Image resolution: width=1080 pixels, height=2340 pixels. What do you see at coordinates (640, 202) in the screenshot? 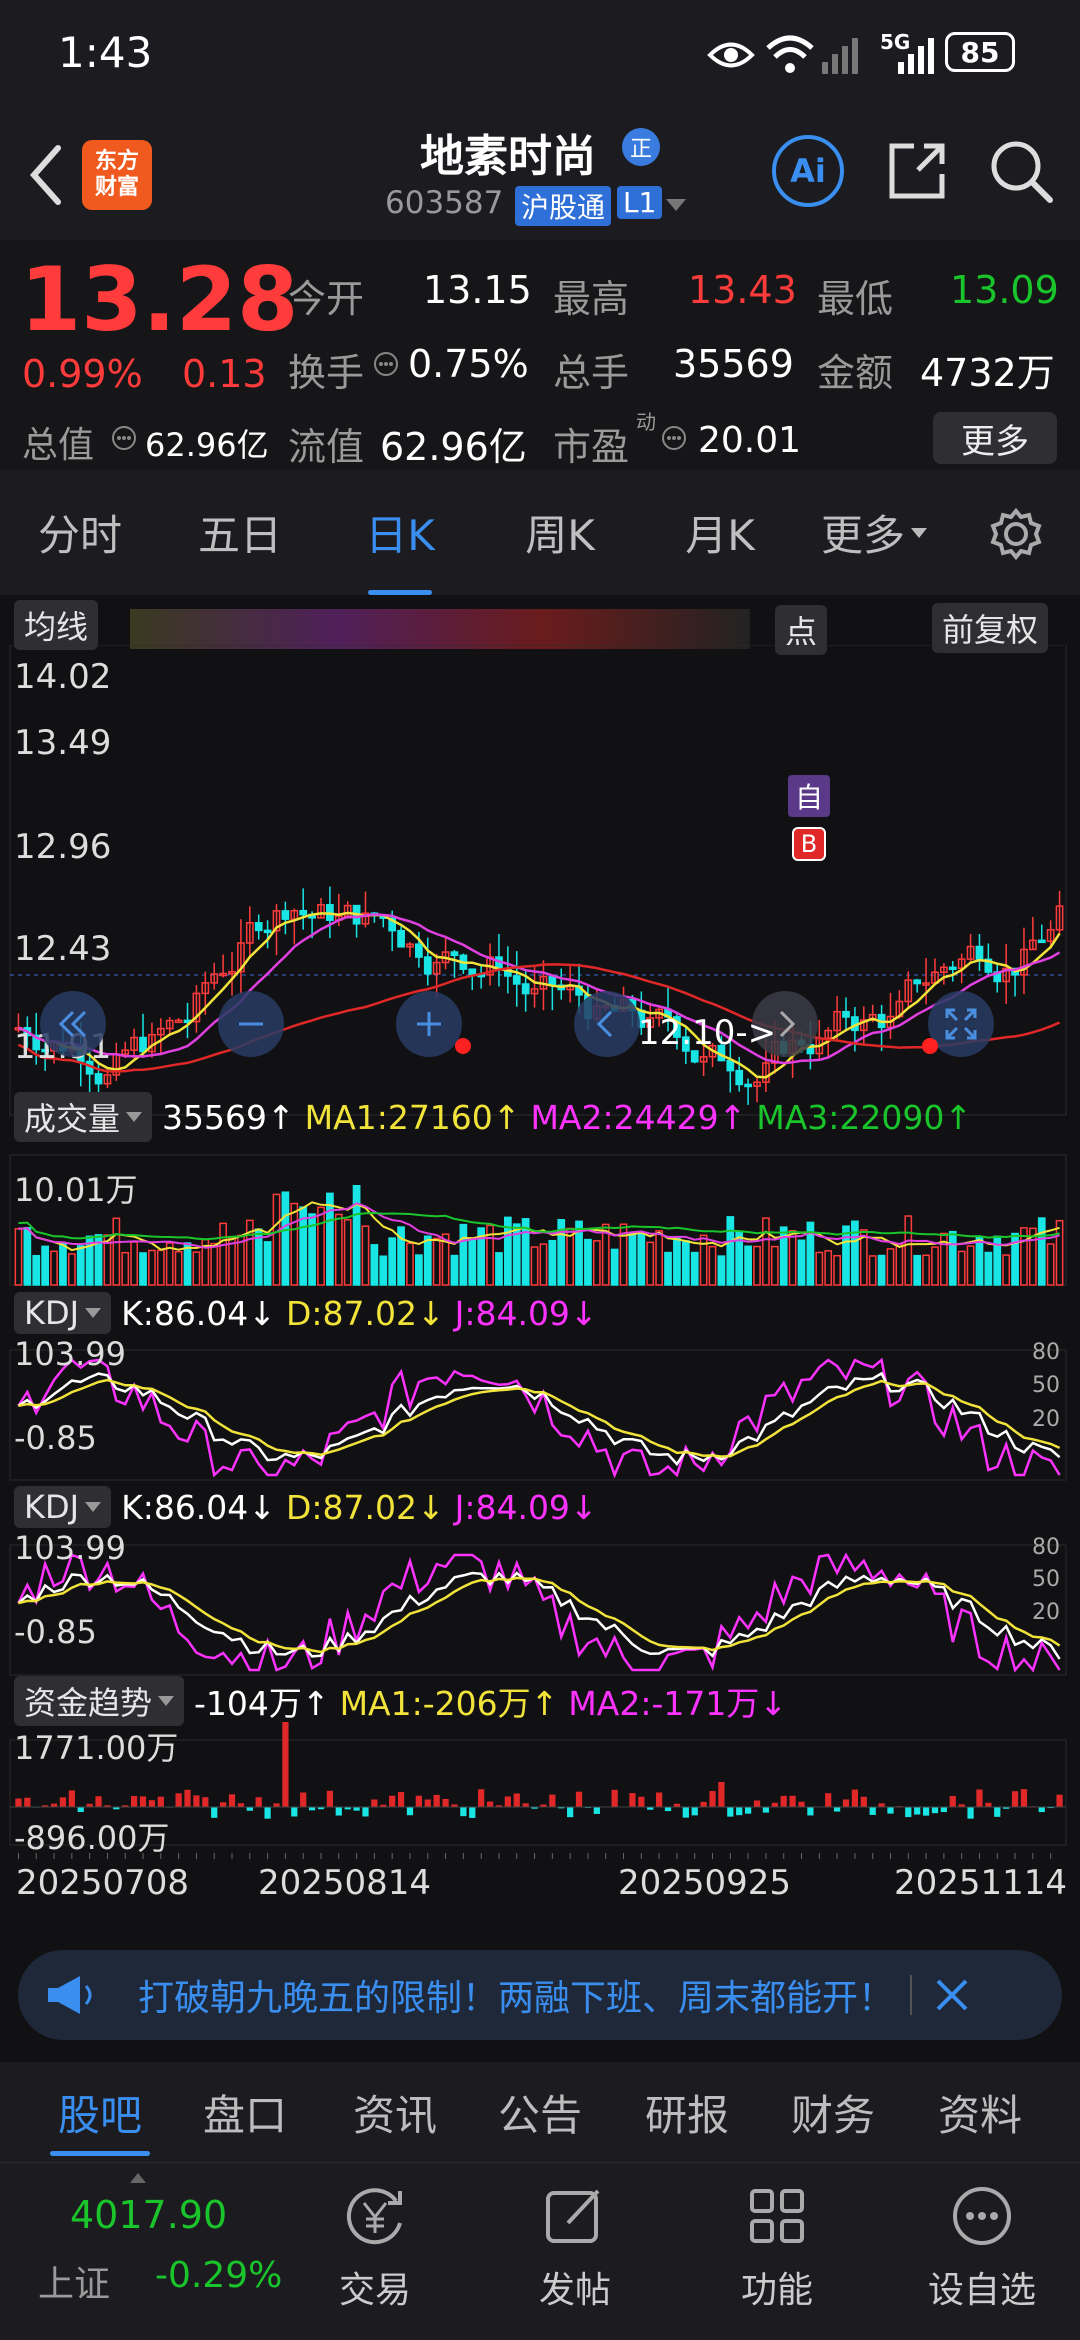
I see `level-tag: L1` at bounding box center [640, 202].